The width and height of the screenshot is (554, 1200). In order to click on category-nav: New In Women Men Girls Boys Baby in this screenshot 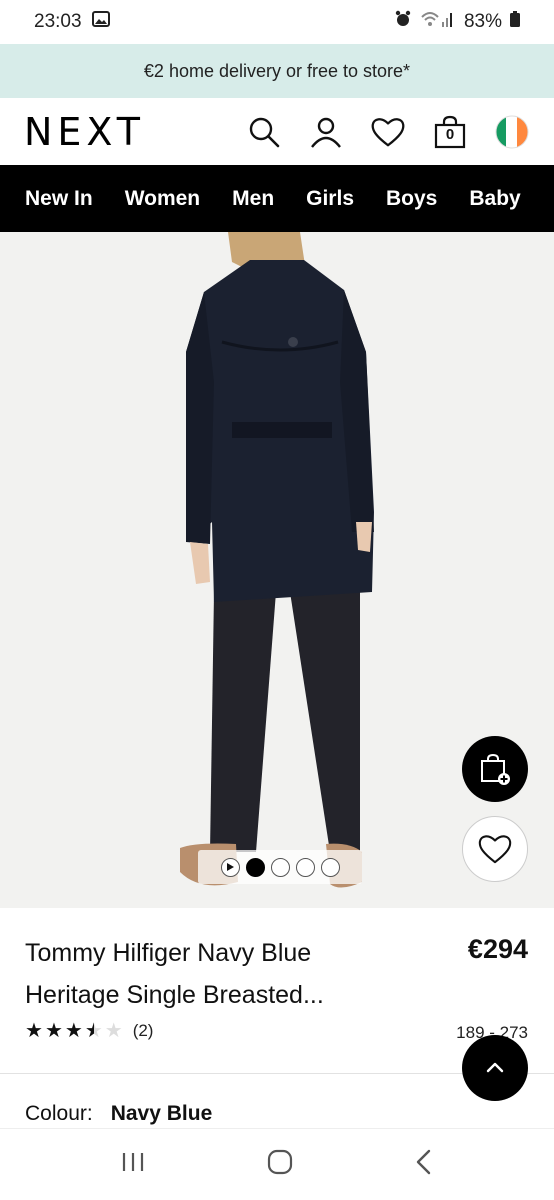, I will do `click(277, 198)`.